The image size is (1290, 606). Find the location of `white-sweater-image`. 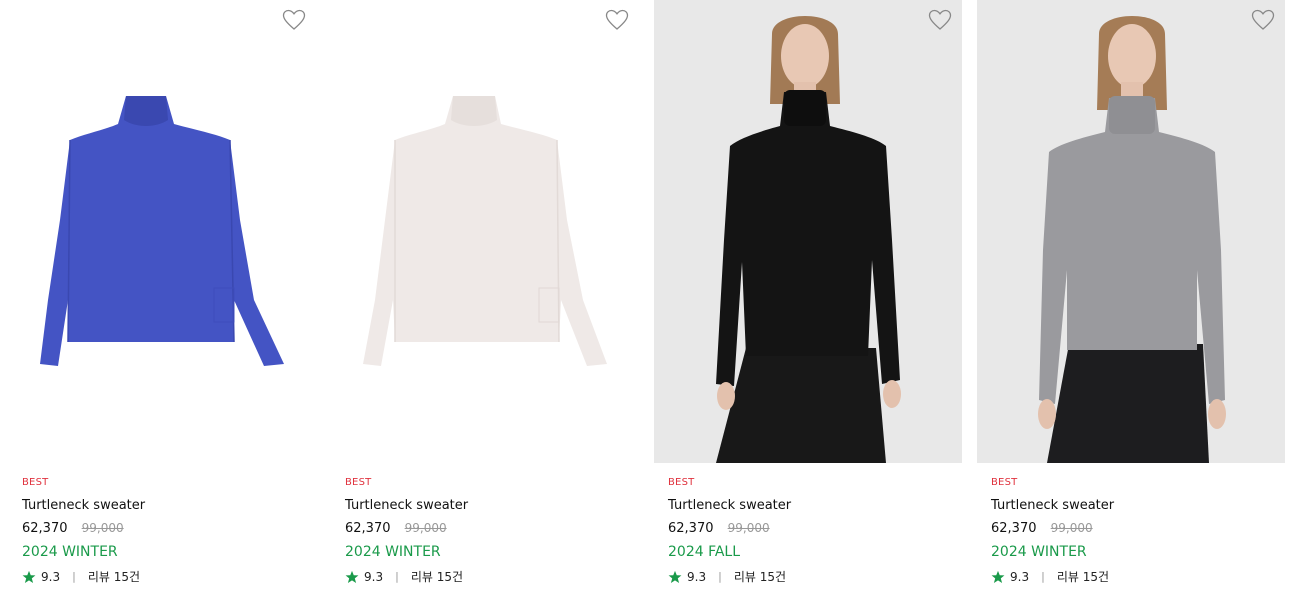

white-sweater-image is located at coordinates (485, 231).